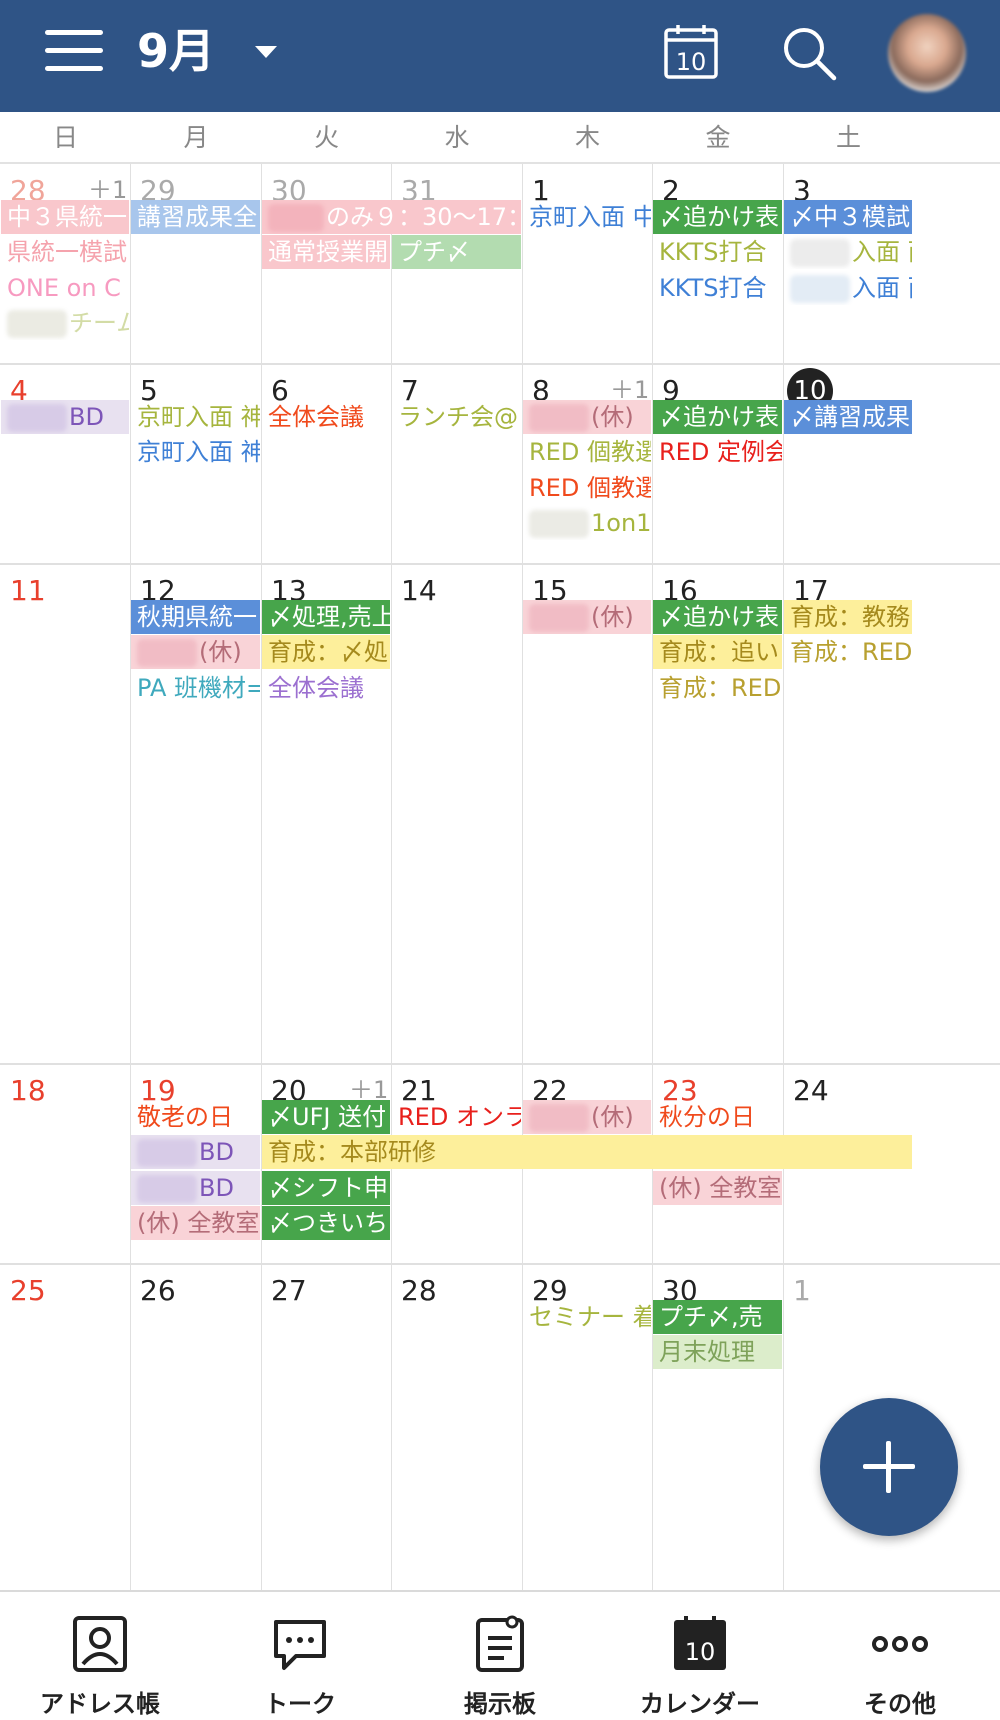 This screenshot has width=1000, height=1720. Describe the element at coordinates (65, 217) in the screenshot. I see `event-chip: 中３県統一` at that location.